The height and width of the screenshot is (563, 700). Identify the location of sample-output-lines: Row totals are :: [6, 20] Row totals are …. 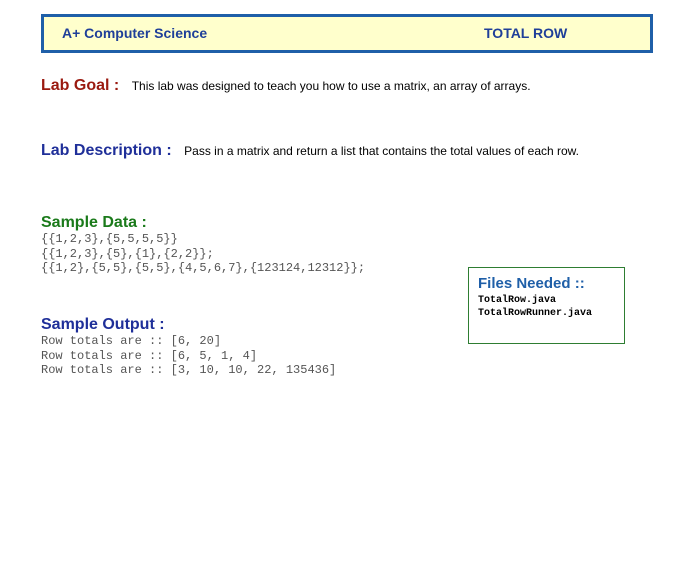
(188, 356).